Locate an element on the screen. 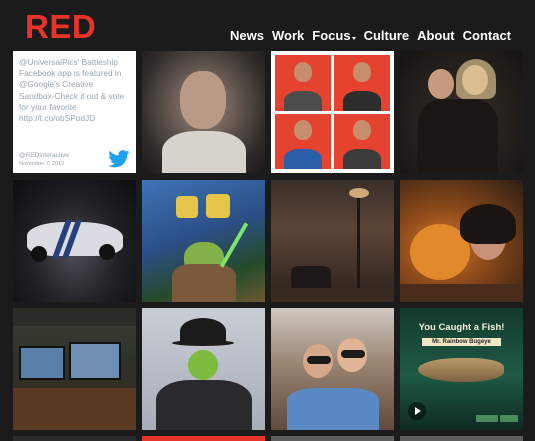  photo-man-portrait is located at coordinates (203, 112).